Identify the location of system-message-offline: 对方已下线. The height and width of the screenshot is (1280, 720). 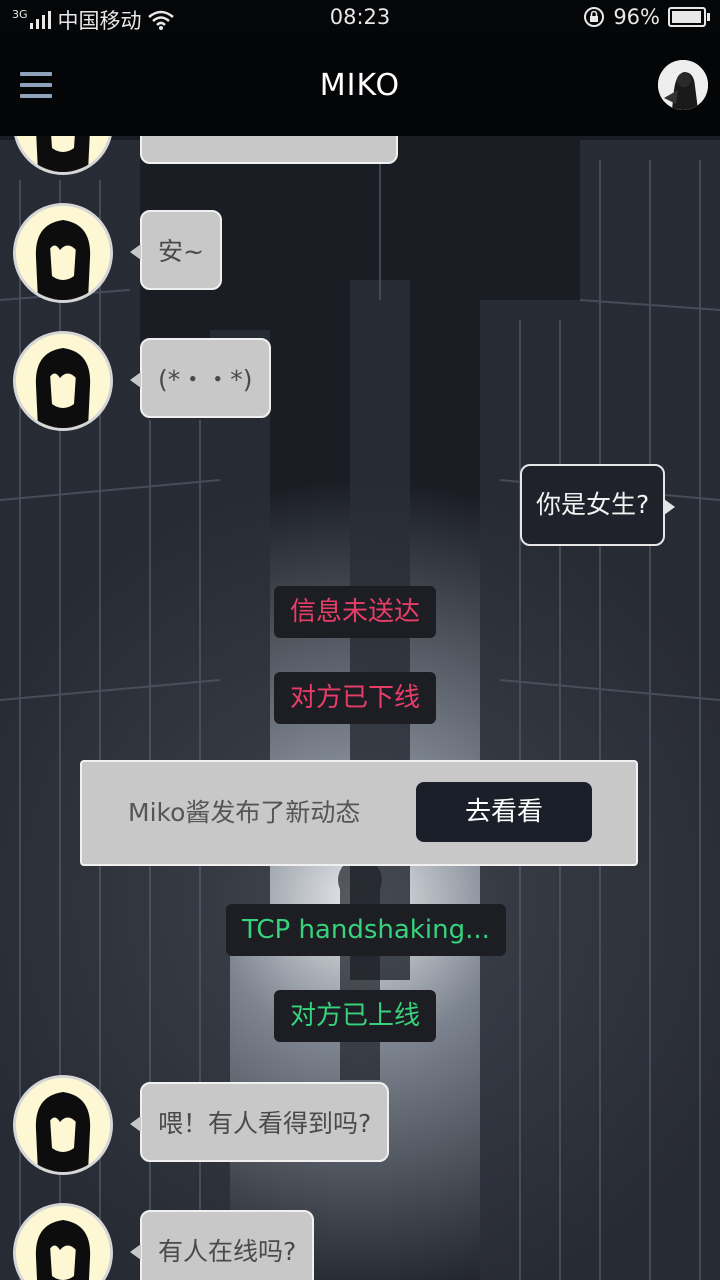
(355, 698).